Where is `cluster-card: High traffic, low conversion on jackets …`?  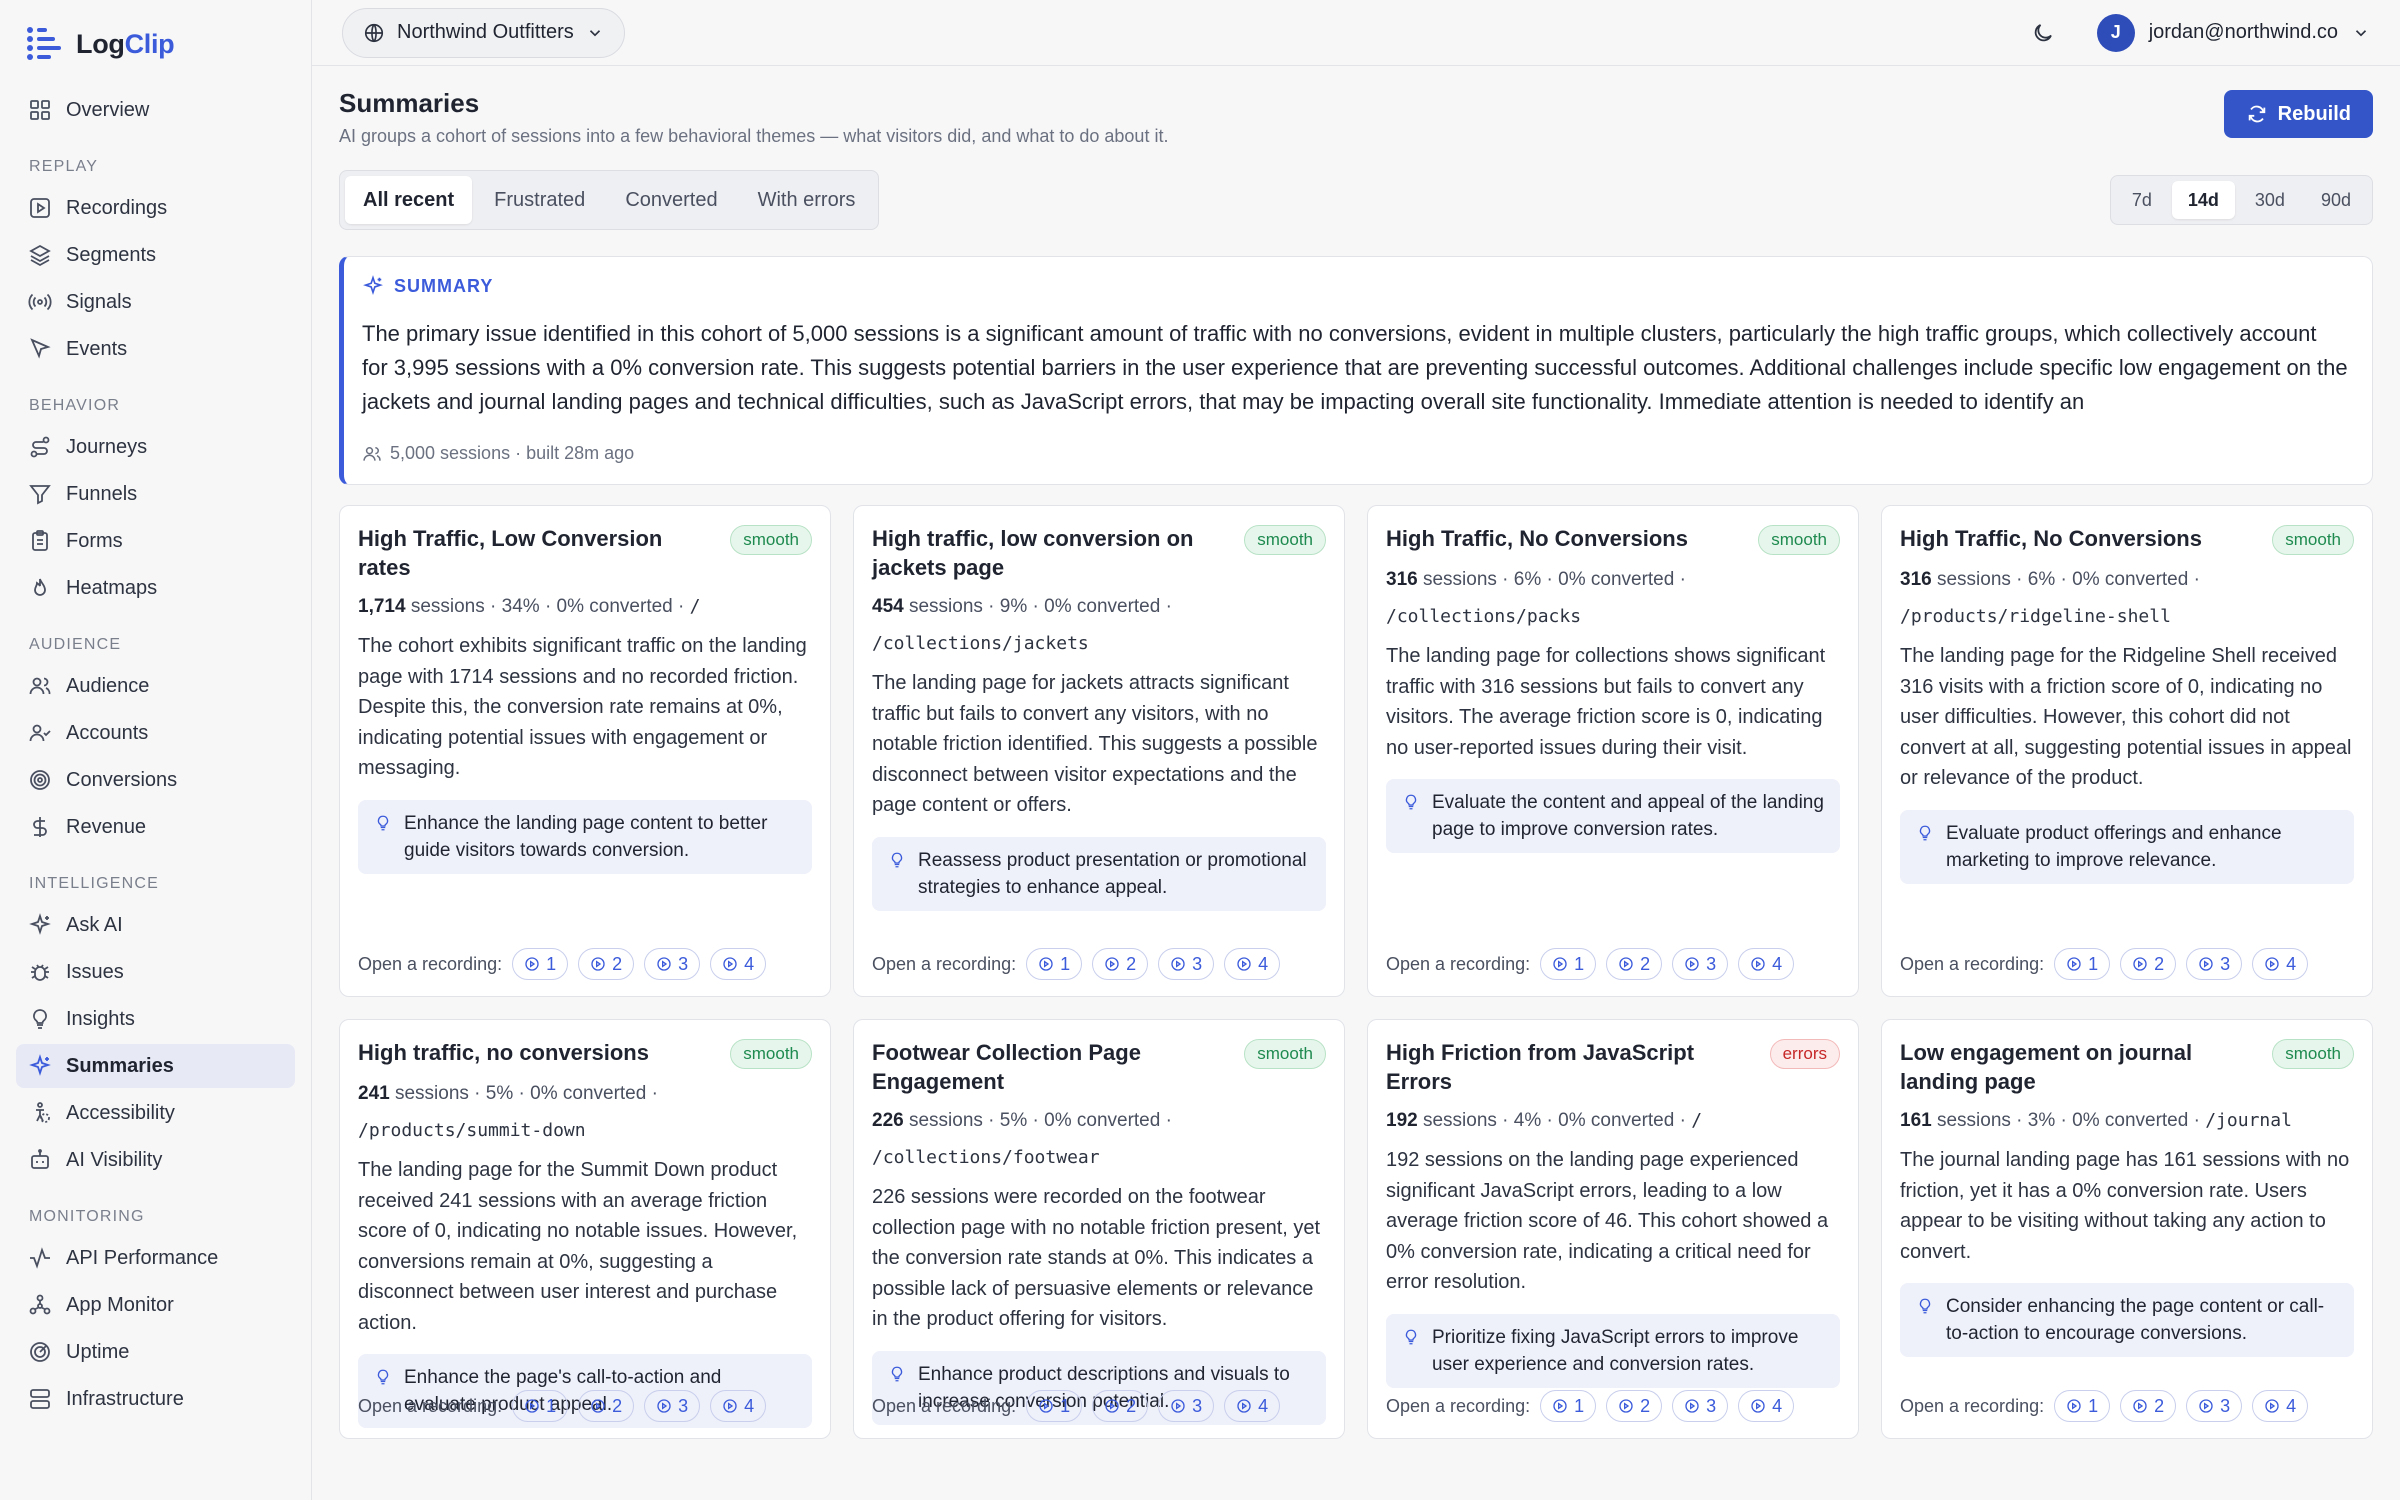
cluster-card: High traffic, low conversion on jackets … is located at coordinates (1099, 751).